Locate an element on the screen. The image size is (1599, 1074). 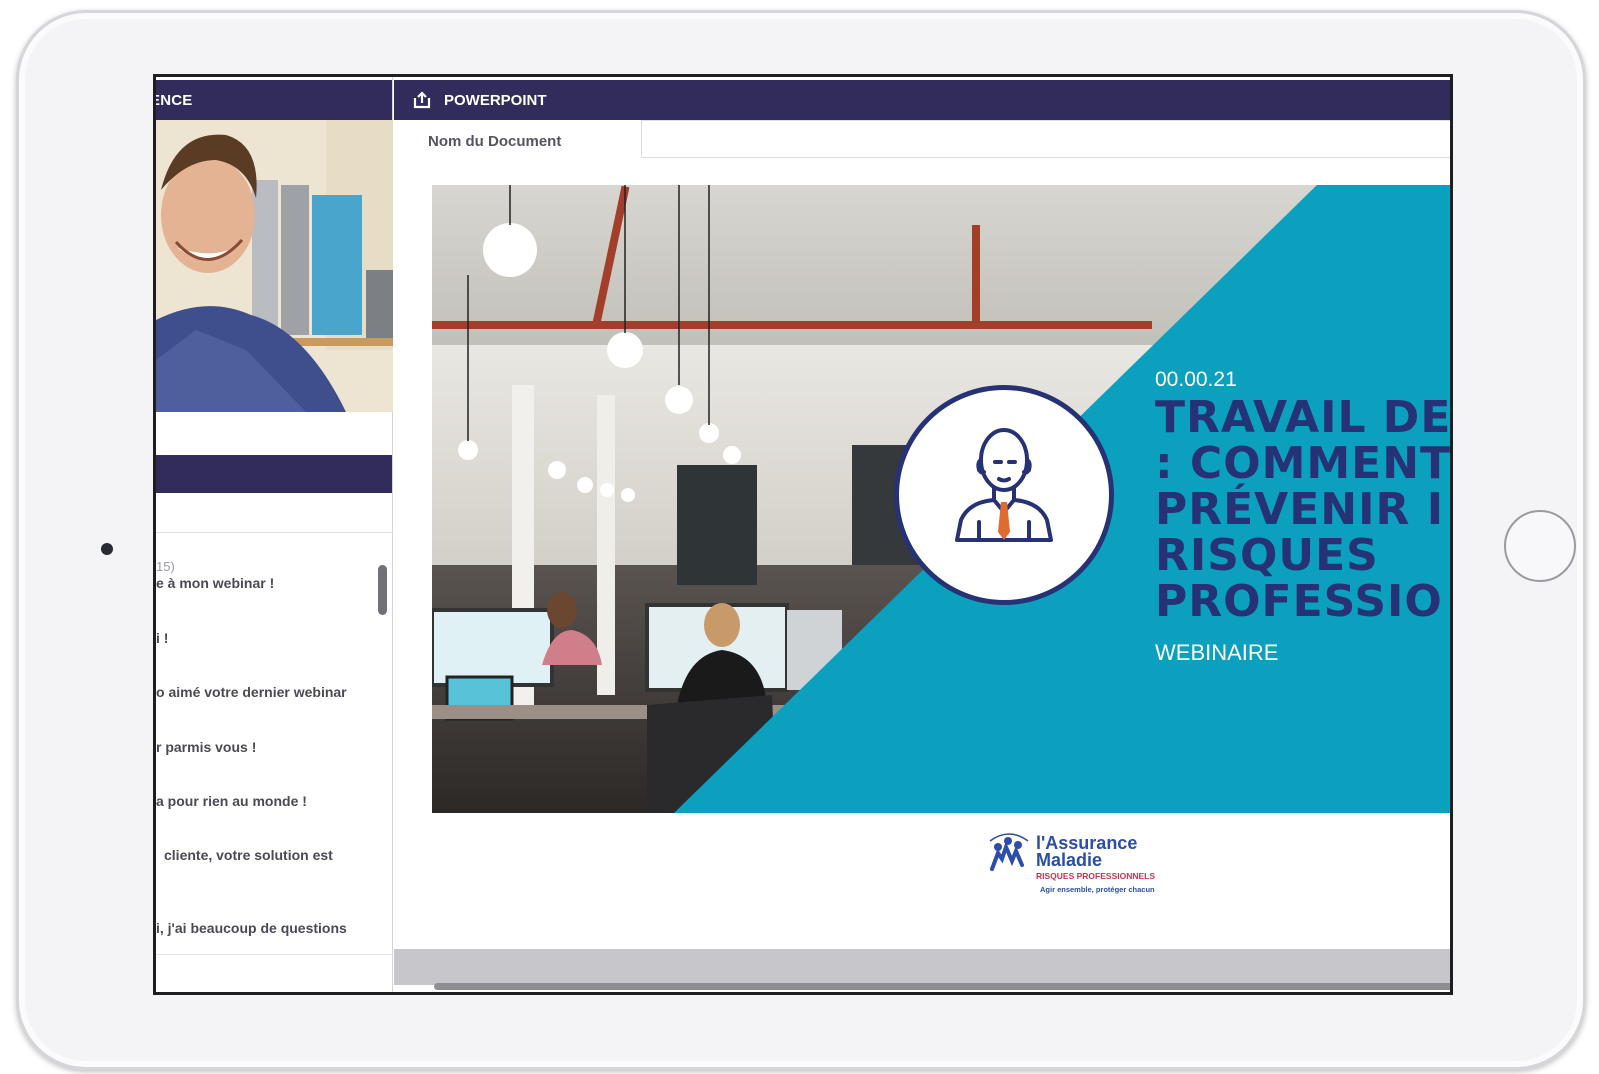
document-name-row: Nom du Document is located at coordinates (922, 139).